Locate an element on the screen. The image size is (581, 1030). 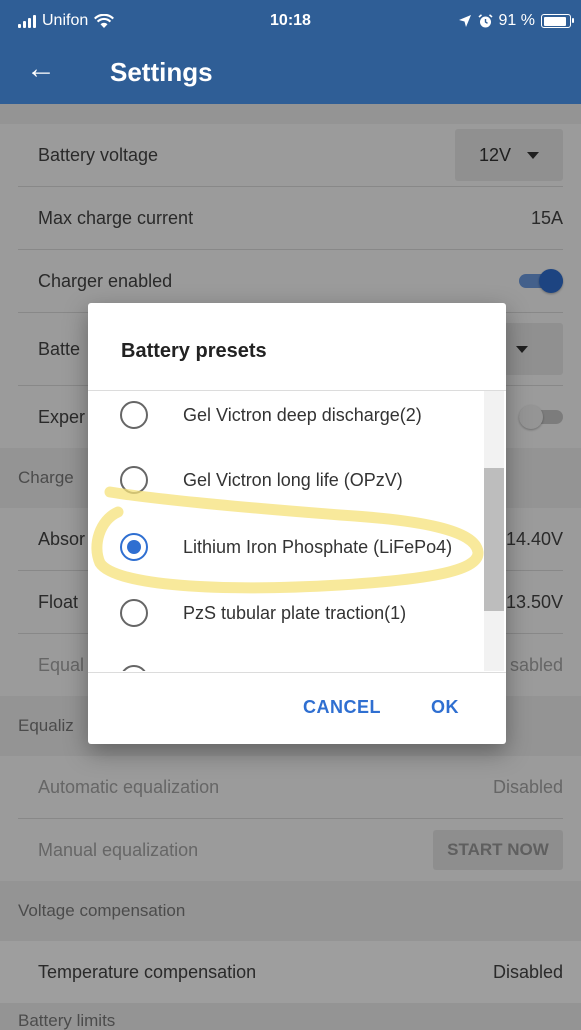
cancel-button: CANCEL is located at coordinates (342, 707).